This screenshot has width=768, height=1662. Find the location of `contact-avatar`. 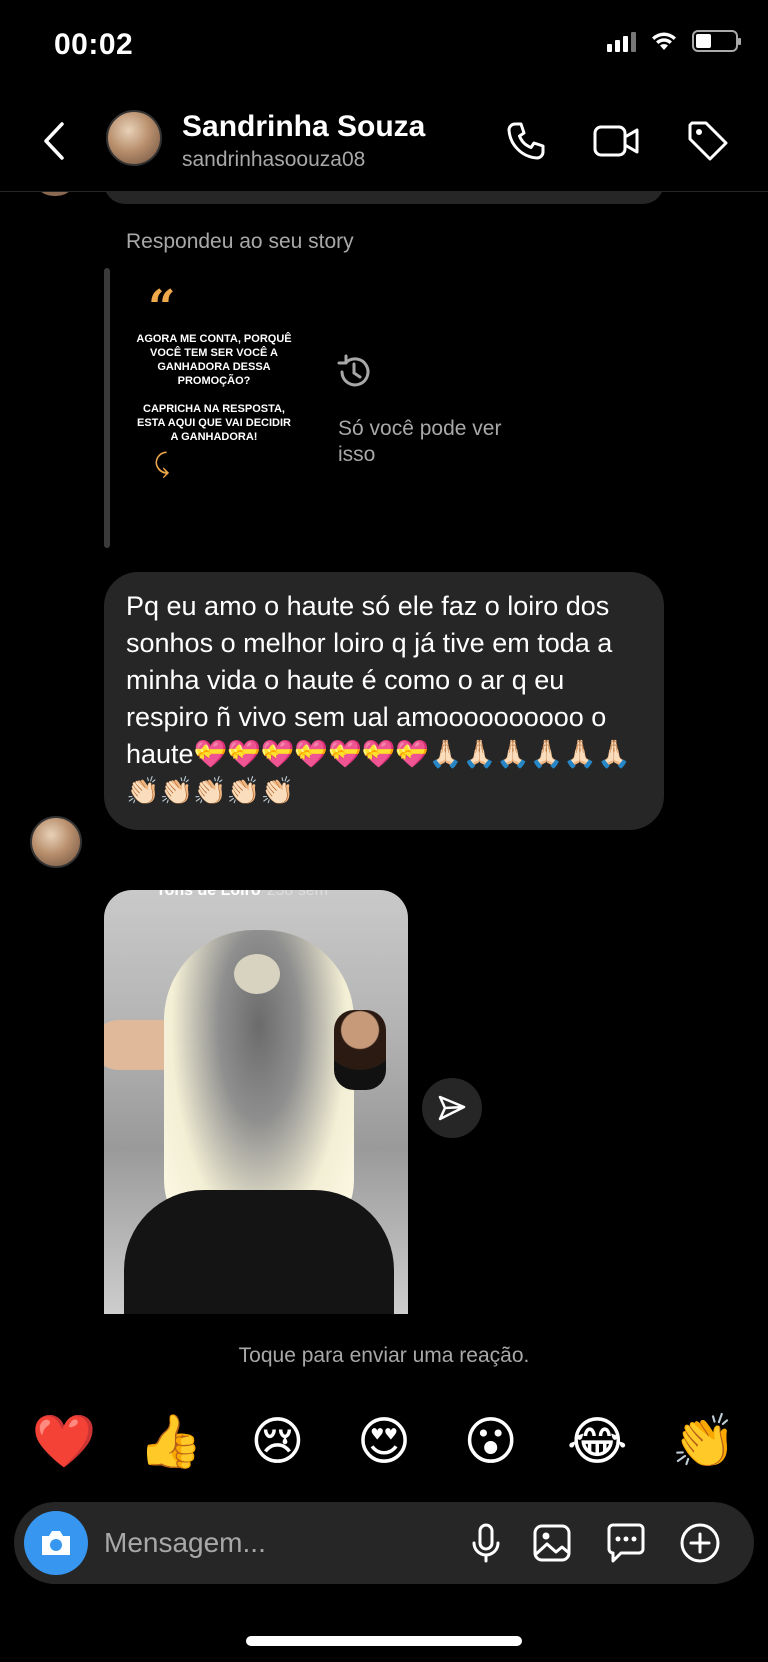

contact-avatar is located at coordinates (134, 138).